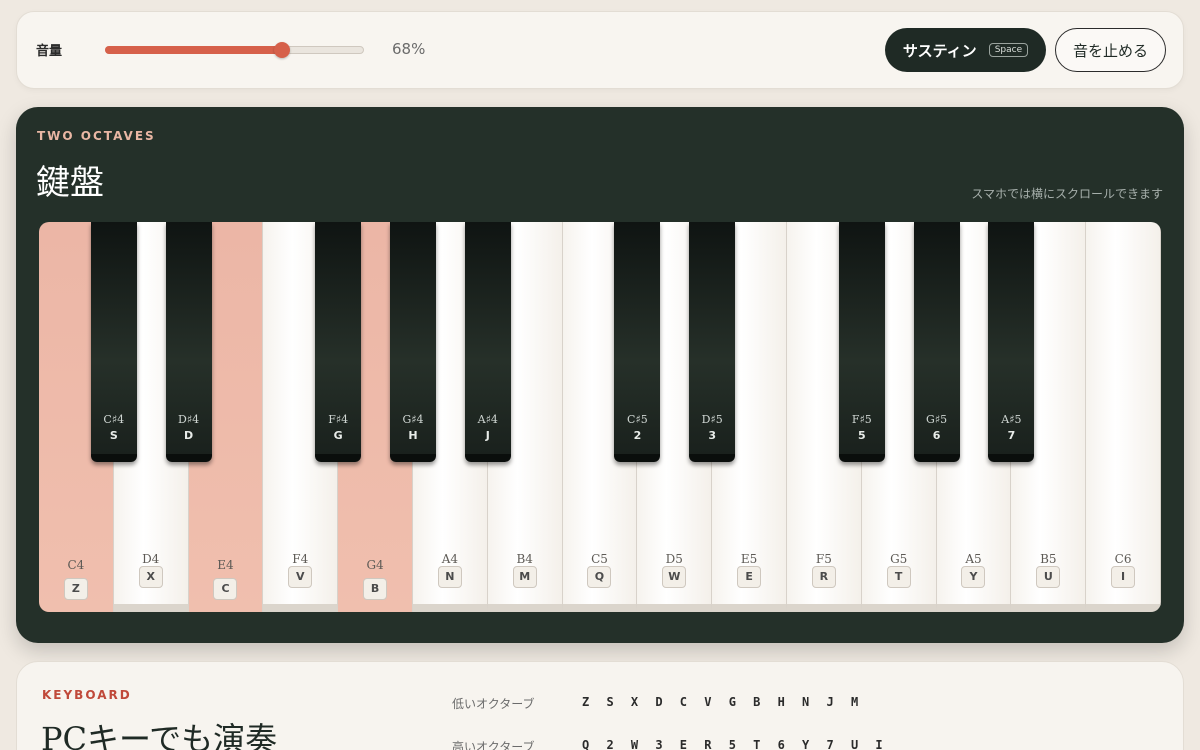 The width and height of the screenshot is (1200, 750). Describe the element at coordinates (70, 183) in the screenshot. I see `piano-title: 鍵盤` at that location.